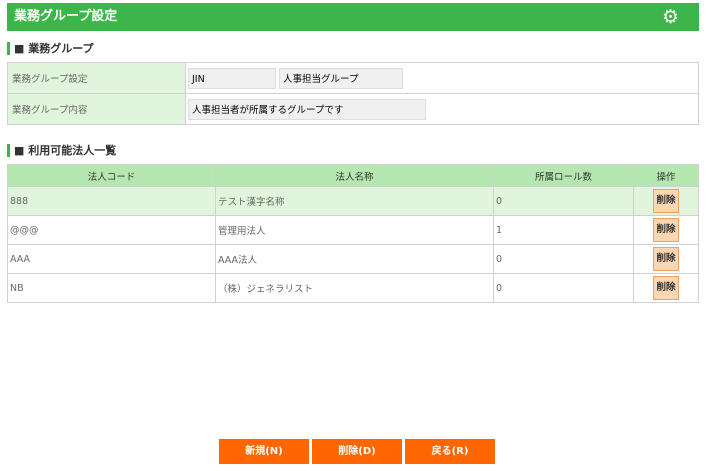  I want to click on cell-code: @@@, so click(111, 230).